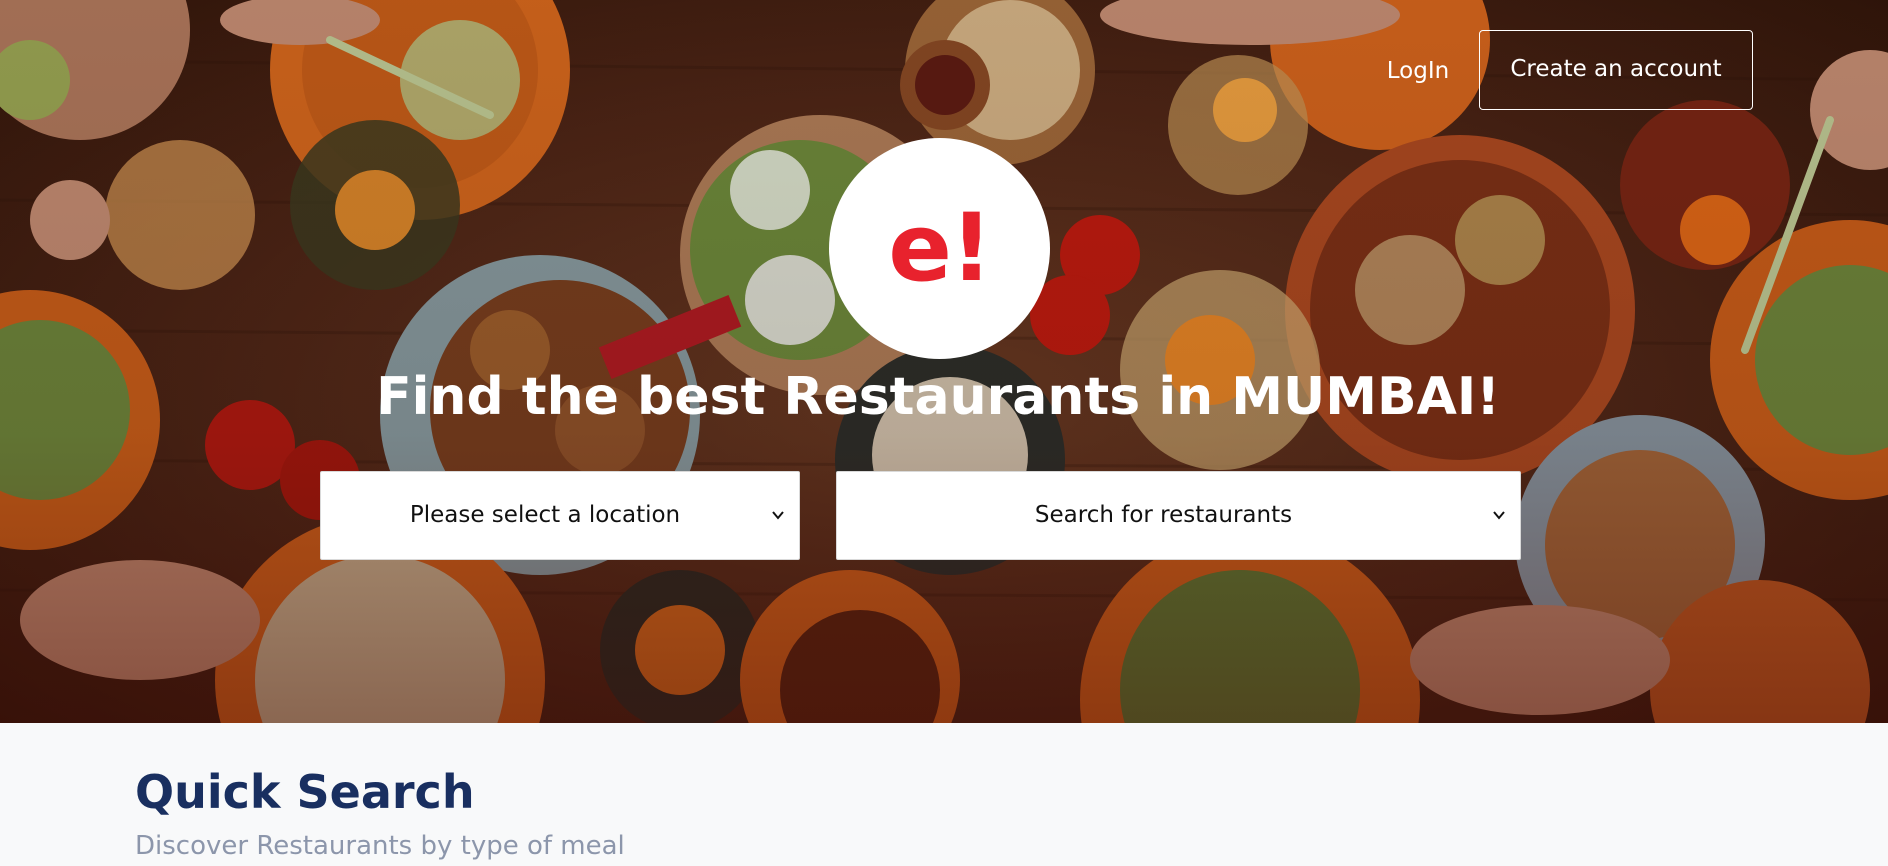  What do you see at coordinates (939, 248) in the screenshot?
I see `brand-logo: e!` at bounding box center [939, 248].